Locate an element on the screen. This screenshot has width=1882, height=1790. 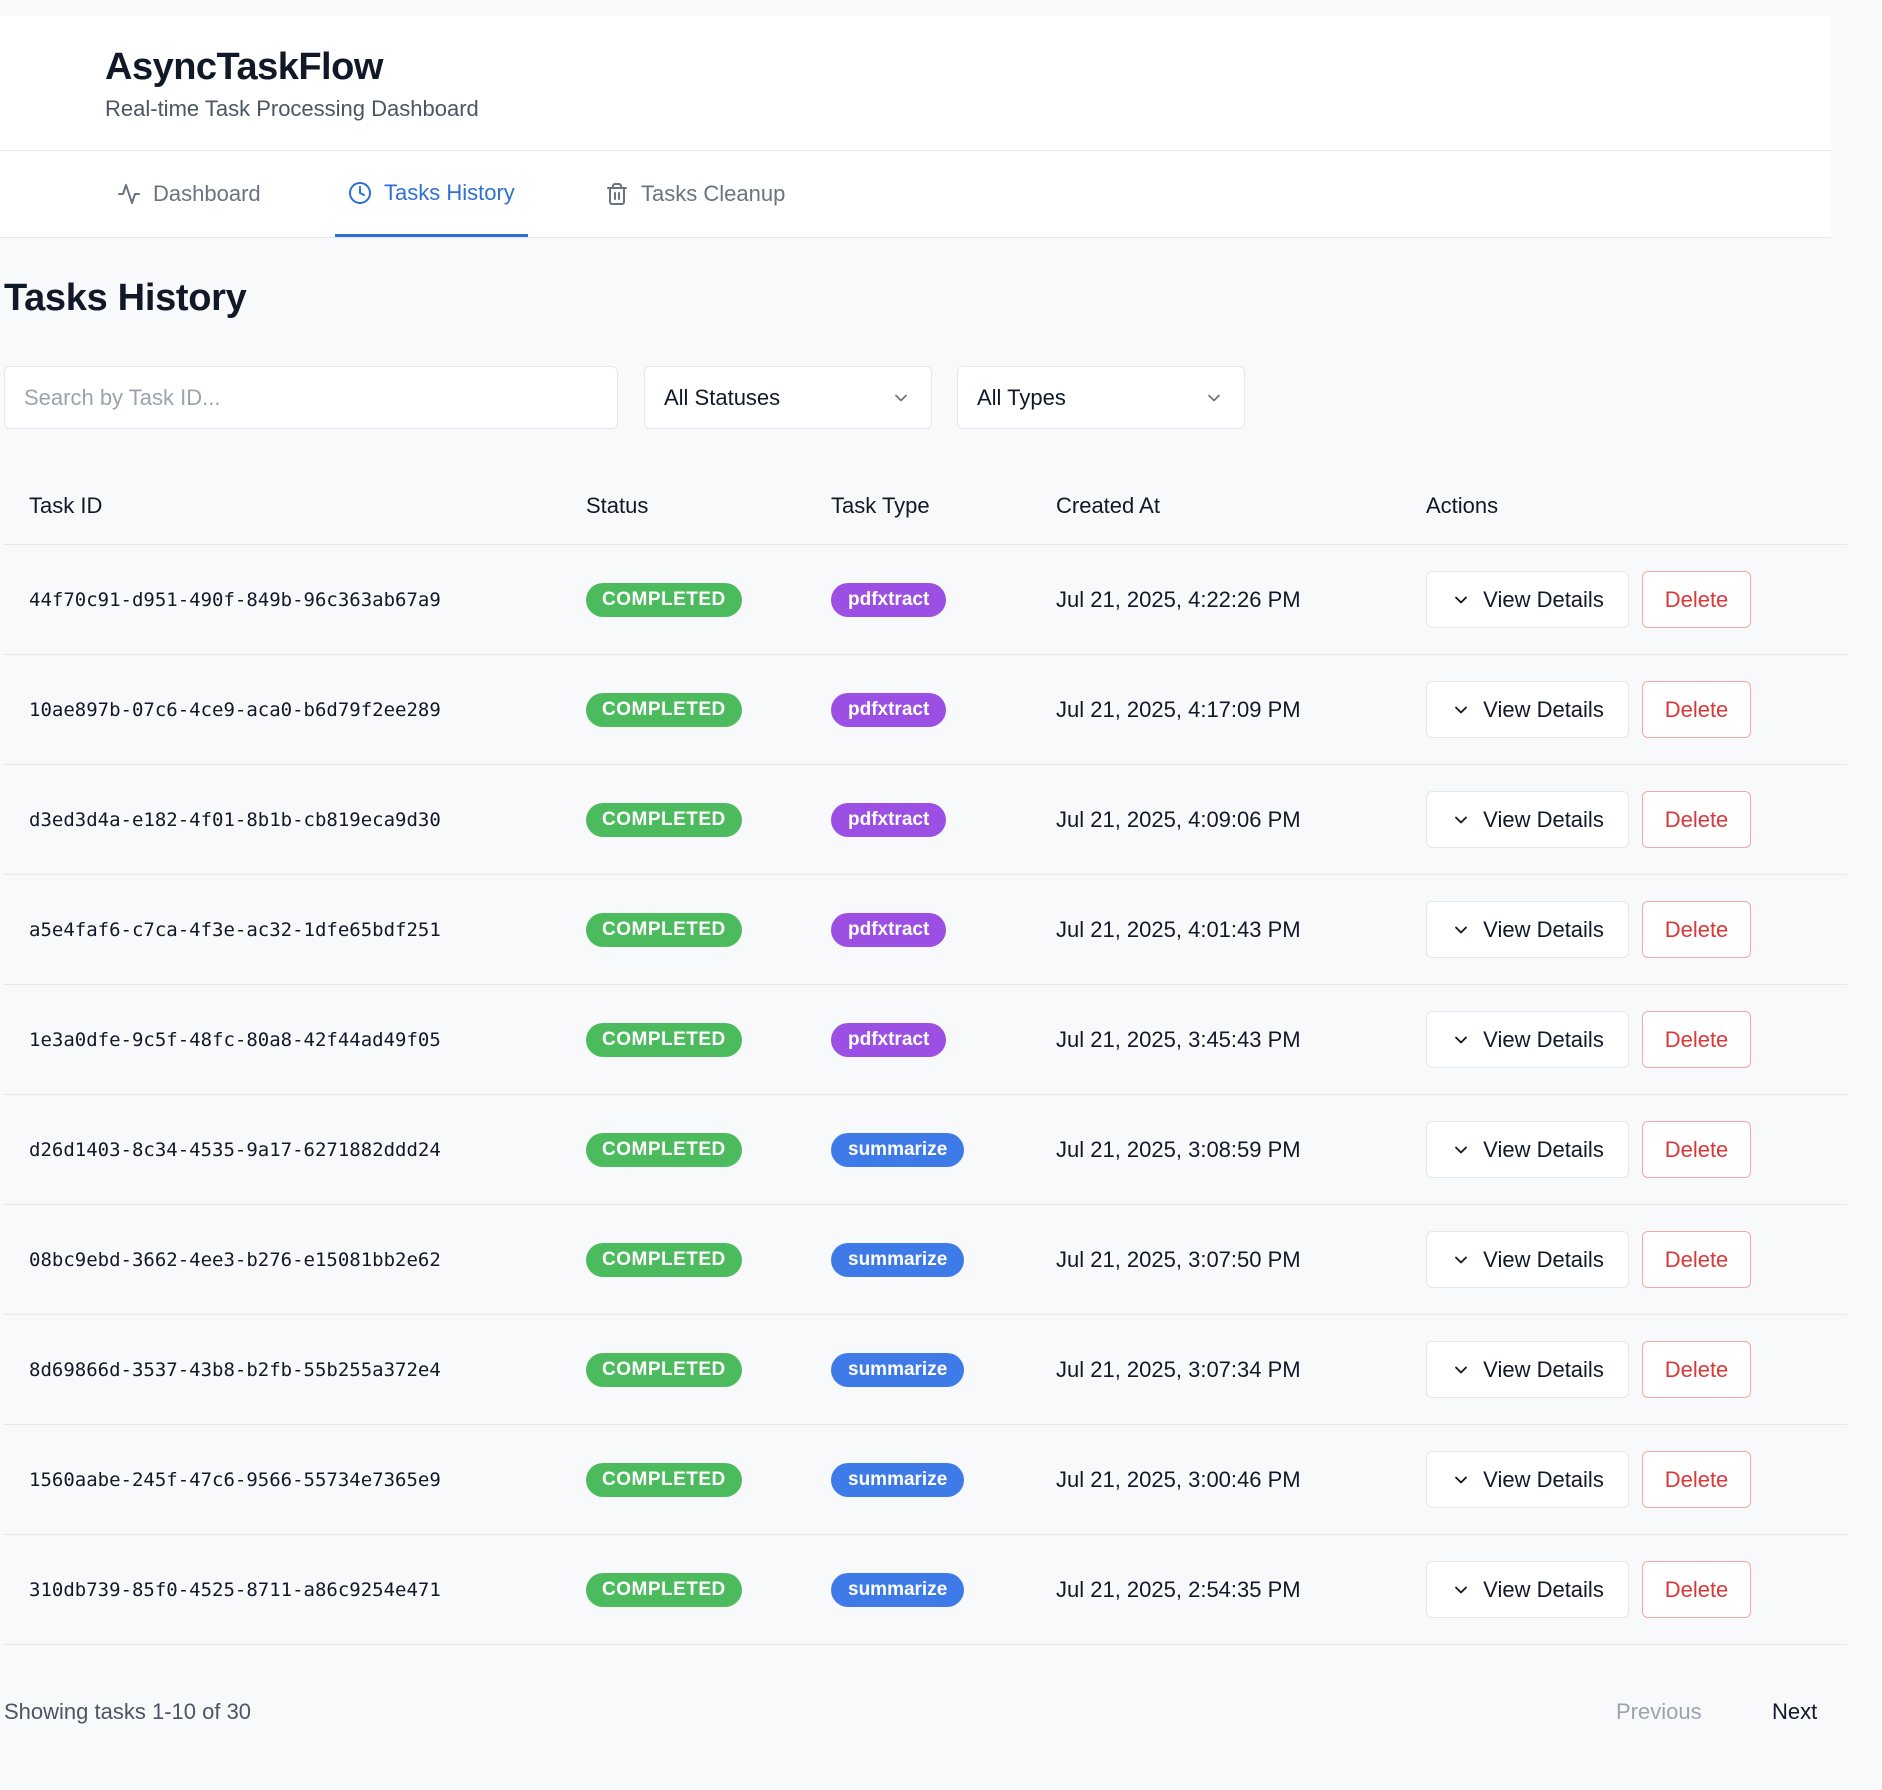
task-id: 08bc9ebd-3662-4ee3-b276-e15081bb2e62 is located at coordinates (235, 1259).